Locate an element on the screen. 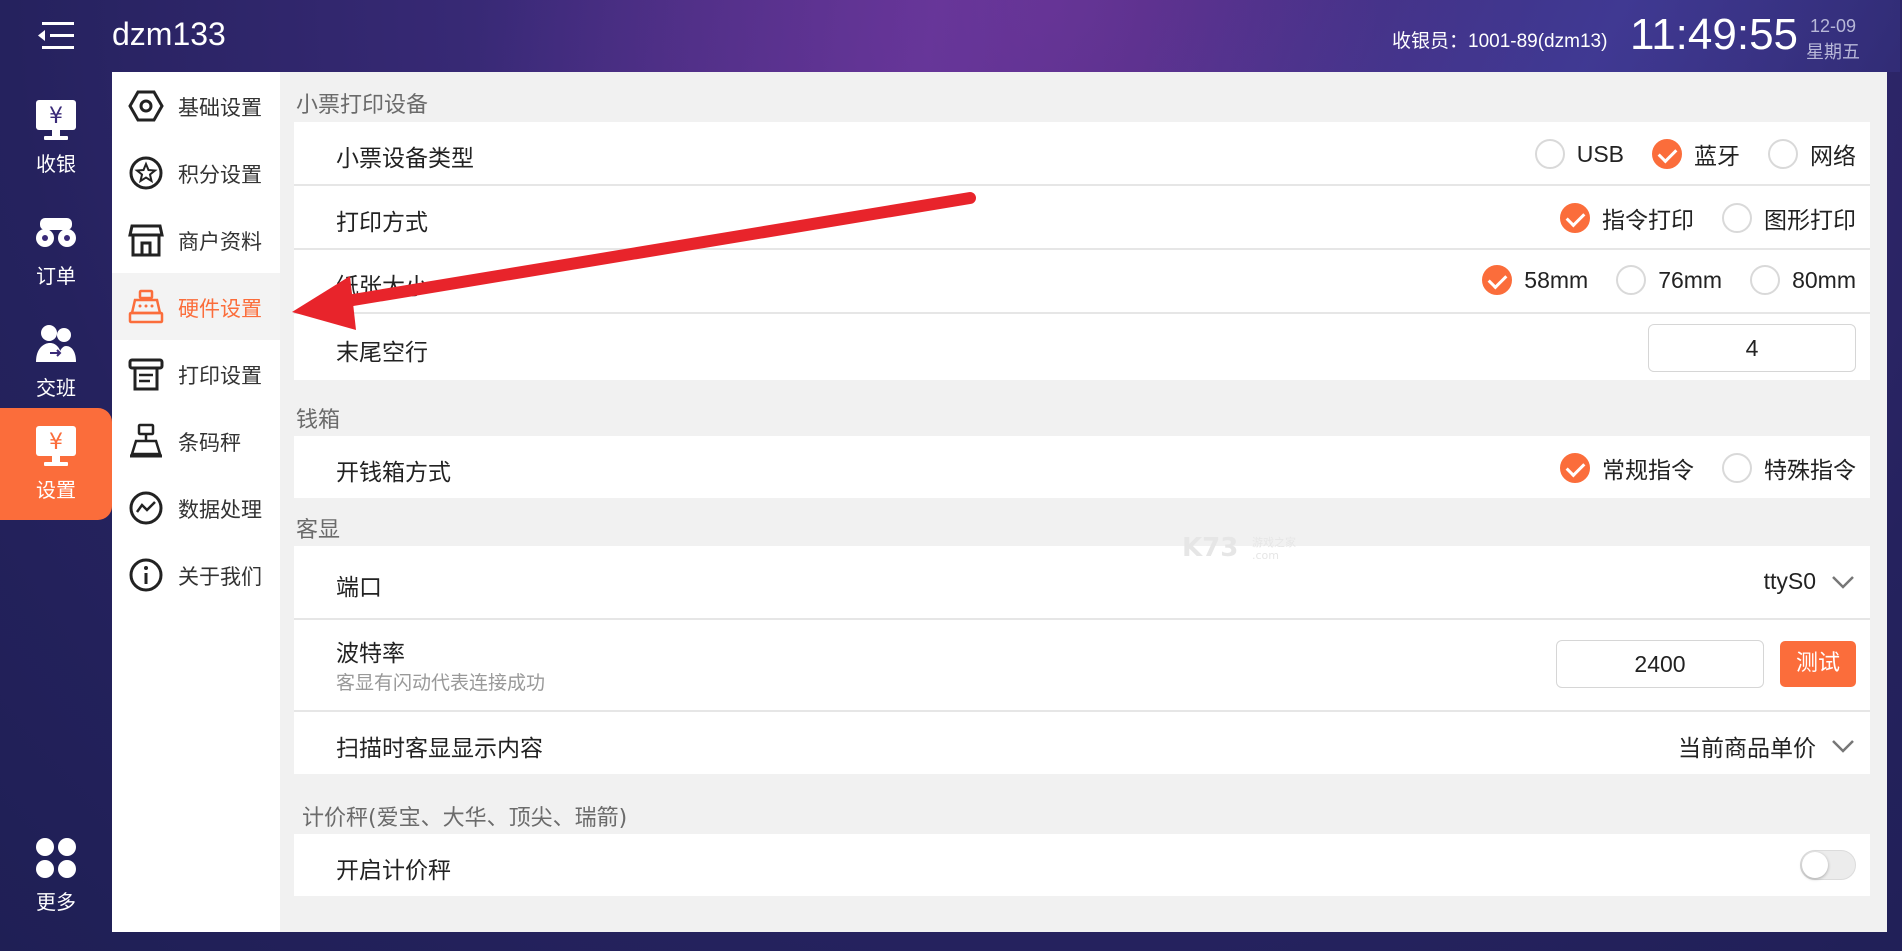  paper-size-options: 58mm 76mm 80mm is located at coordinates (1655, 280).